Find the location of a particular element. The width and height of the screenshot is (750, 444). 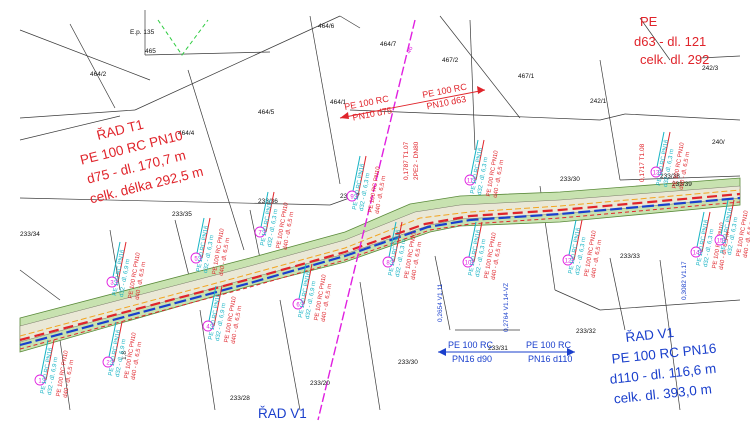

parcel-label: 240/ is located at coordinates (718, 142).